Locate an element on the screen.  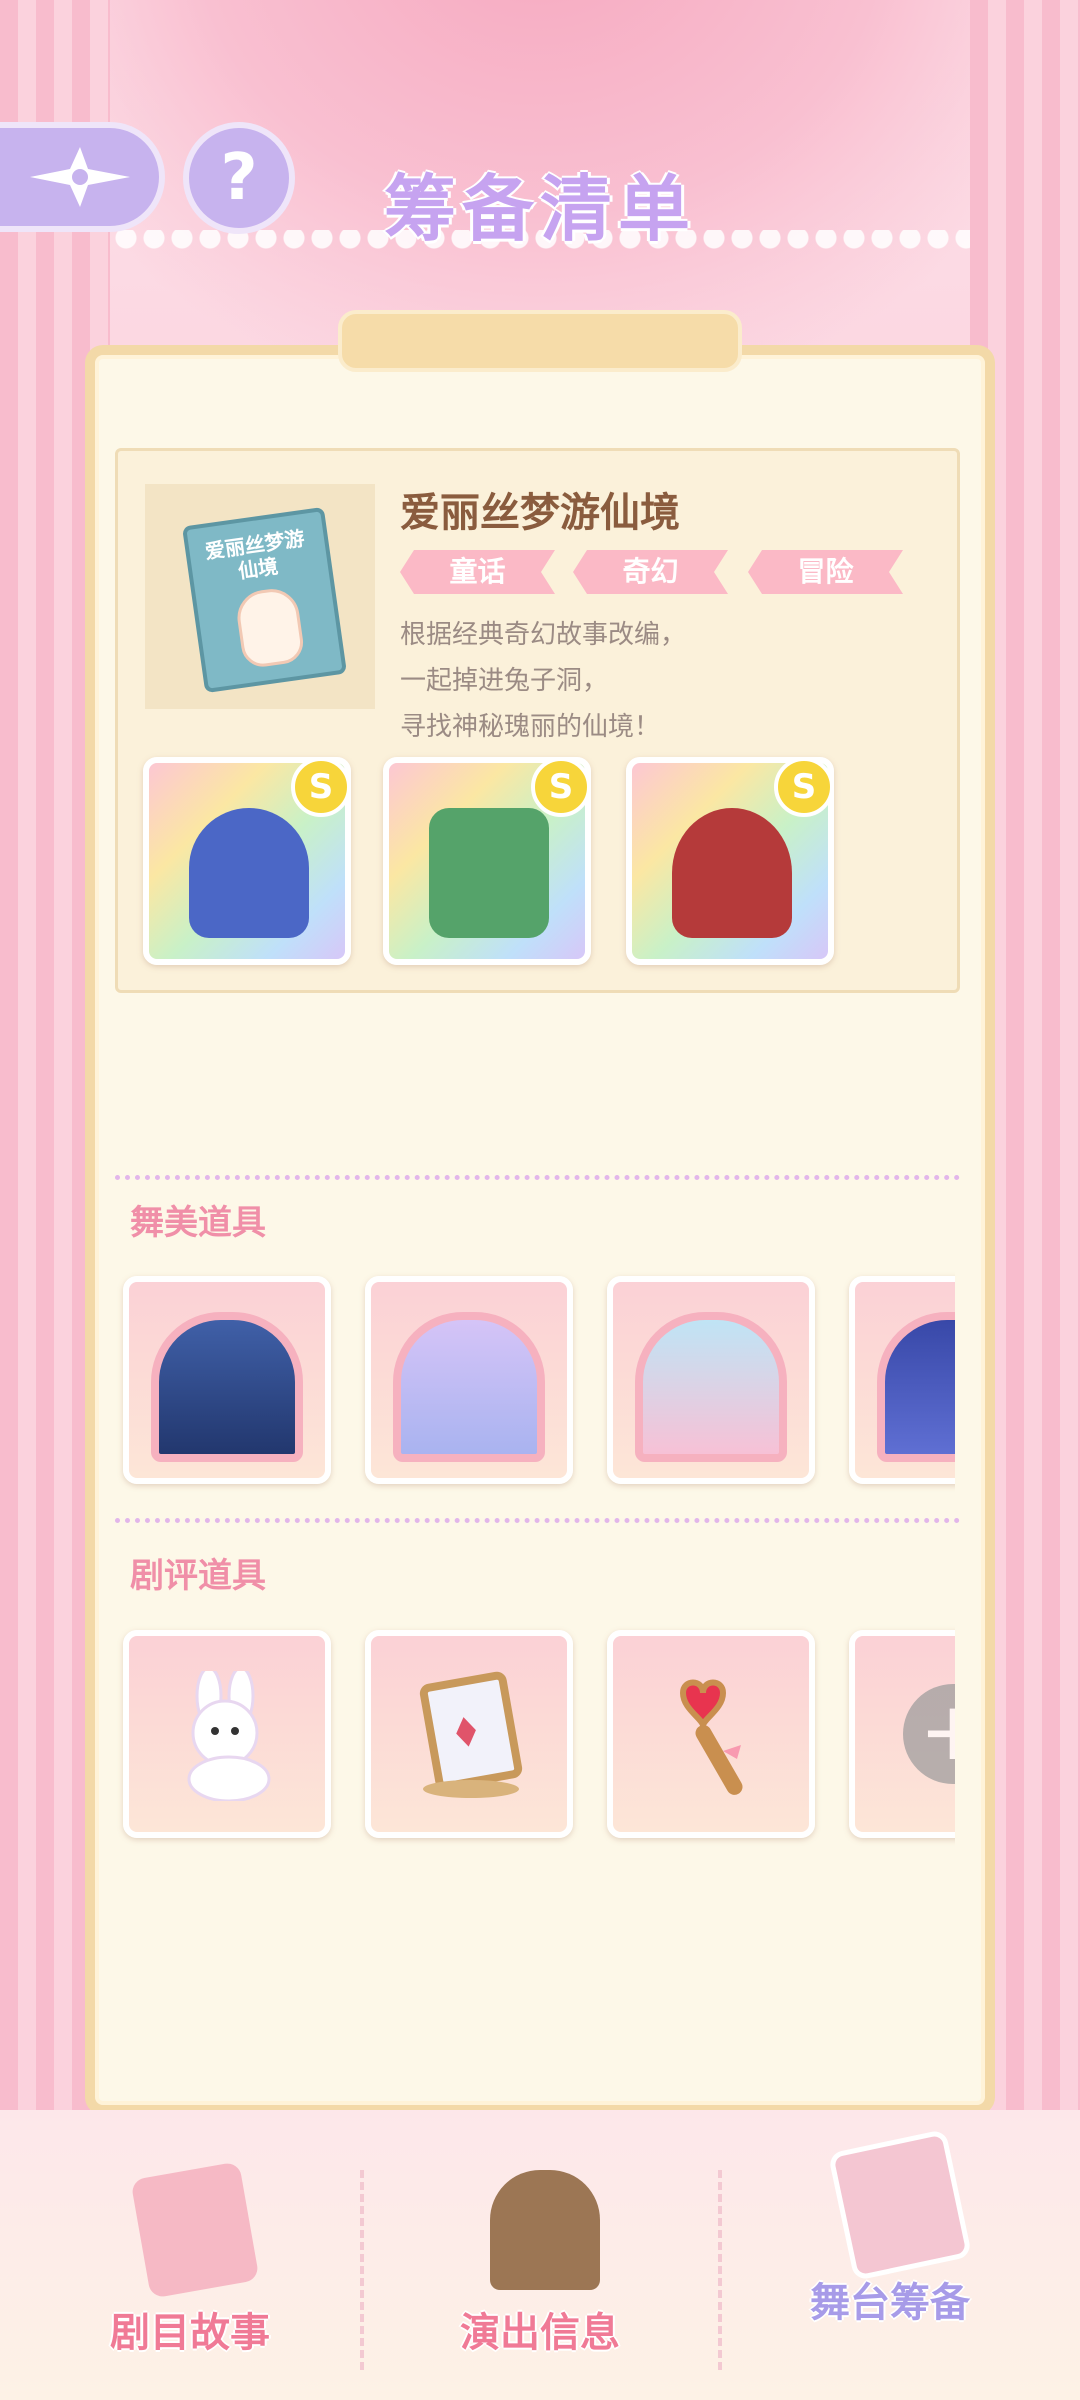
book-cover: 爱丽丝梦游仙境 is located at coordinates (264, 600).